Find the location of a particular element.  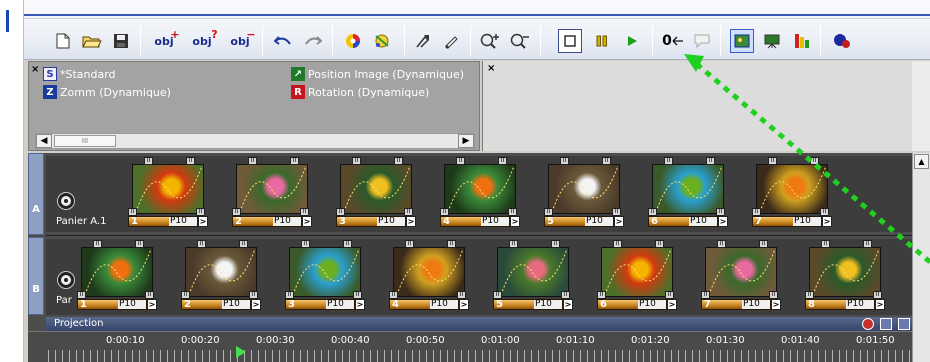

timeline-clip: II II II II 5 P10 > is located at coordinates (545, 277).